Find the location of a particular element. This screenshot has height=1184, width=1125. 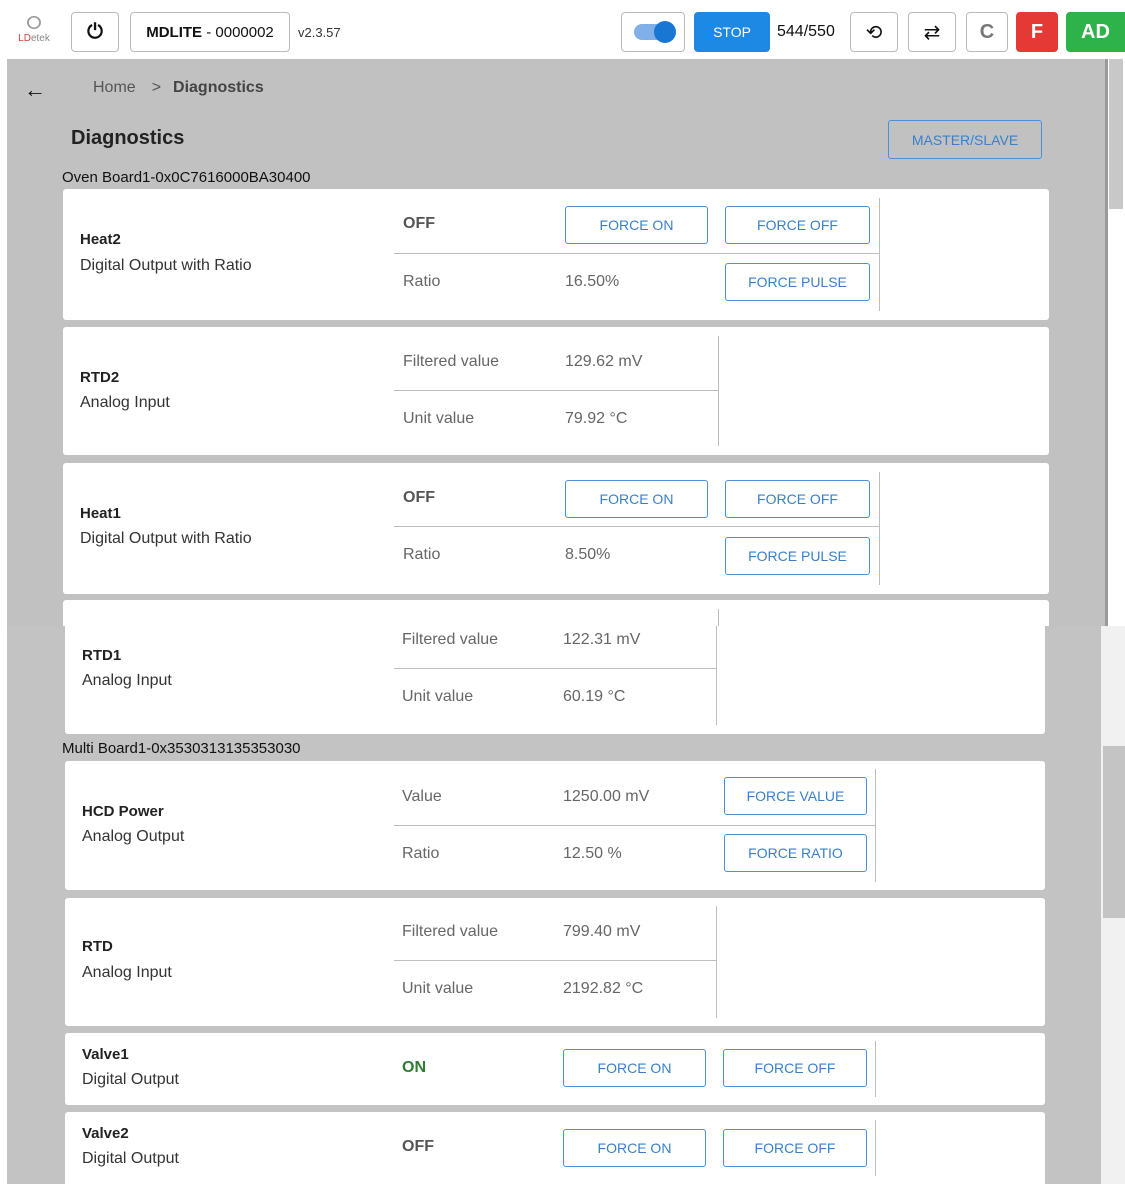

io-name: Valve1 is located at coordinates (105, 1054).